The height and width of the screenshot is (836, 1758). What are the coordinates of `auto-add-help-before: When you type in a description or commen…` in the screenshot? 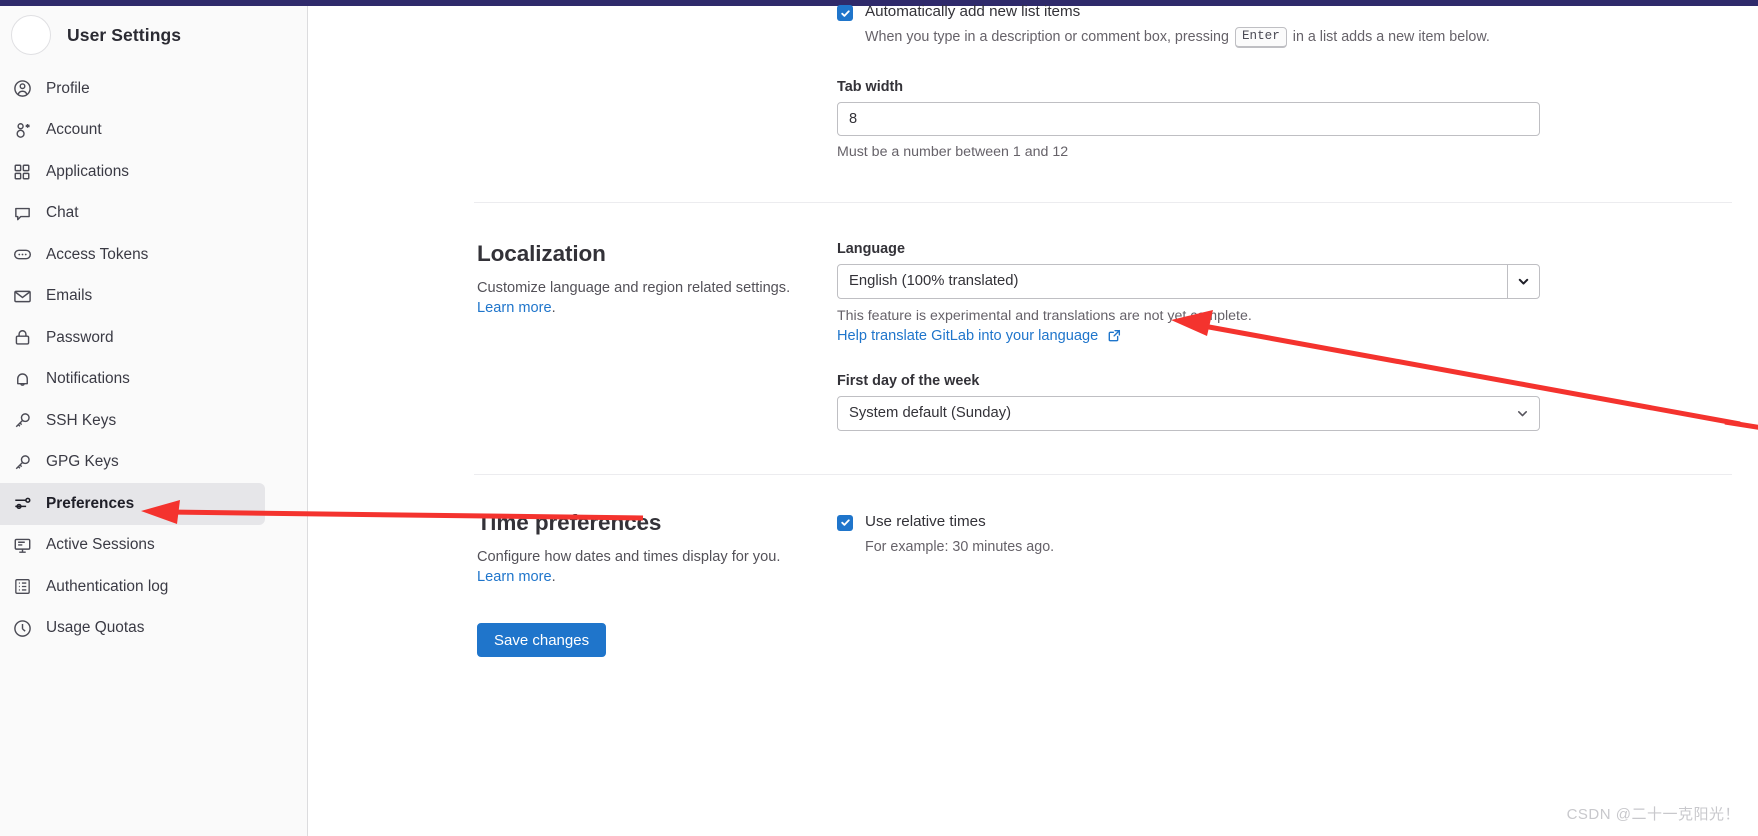 It's located at (1047, 36).